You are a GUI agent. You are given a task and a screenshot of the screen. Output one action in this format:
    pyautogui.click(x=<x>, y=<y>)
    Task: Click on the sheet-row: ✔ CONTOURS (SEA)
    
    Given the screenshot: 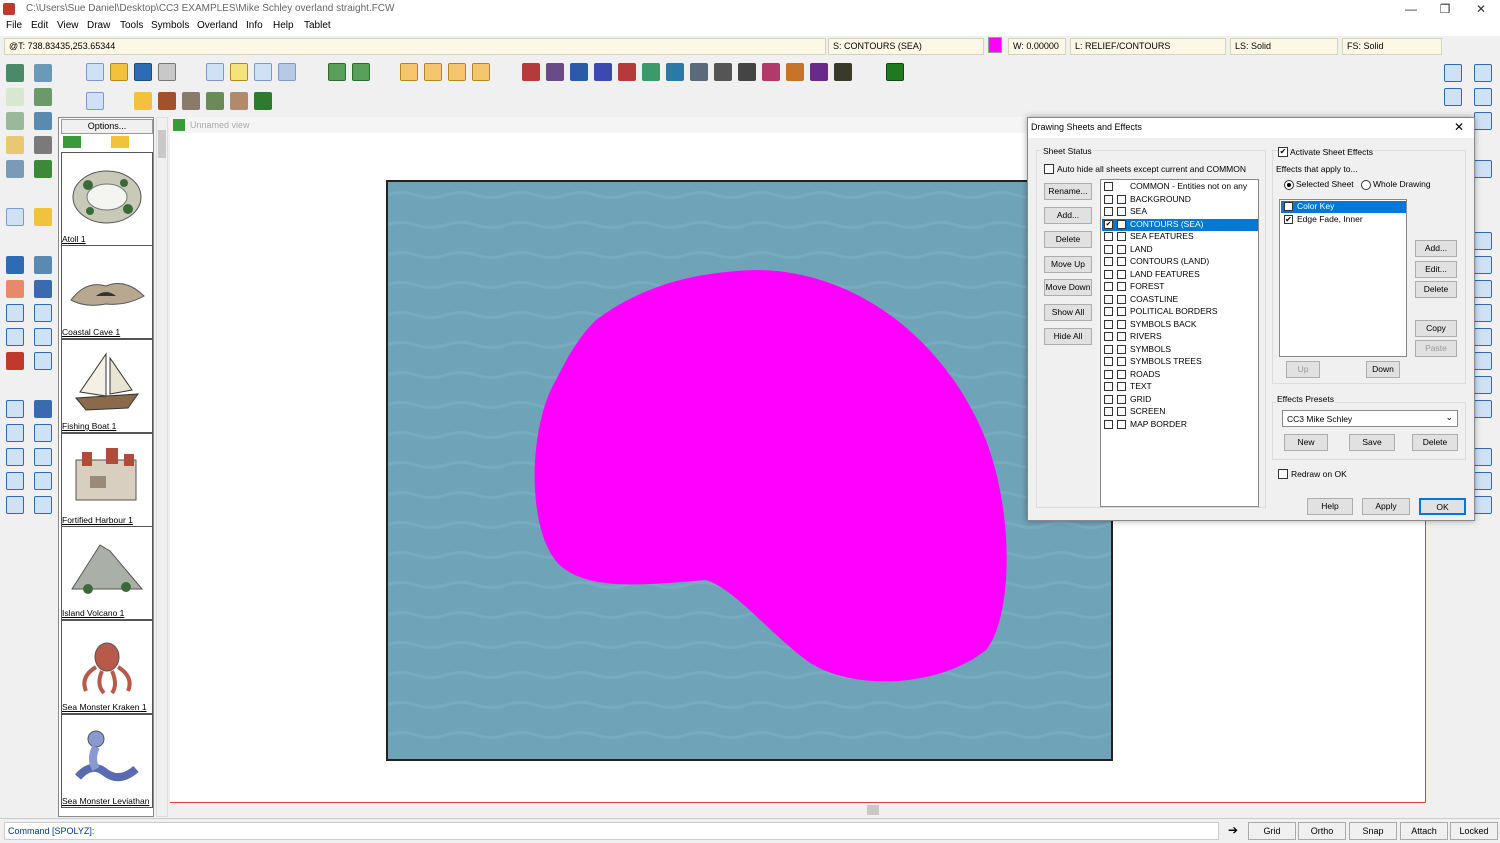 What is the action you would take?
    pyautogui.click(x=1180, y=224)
    